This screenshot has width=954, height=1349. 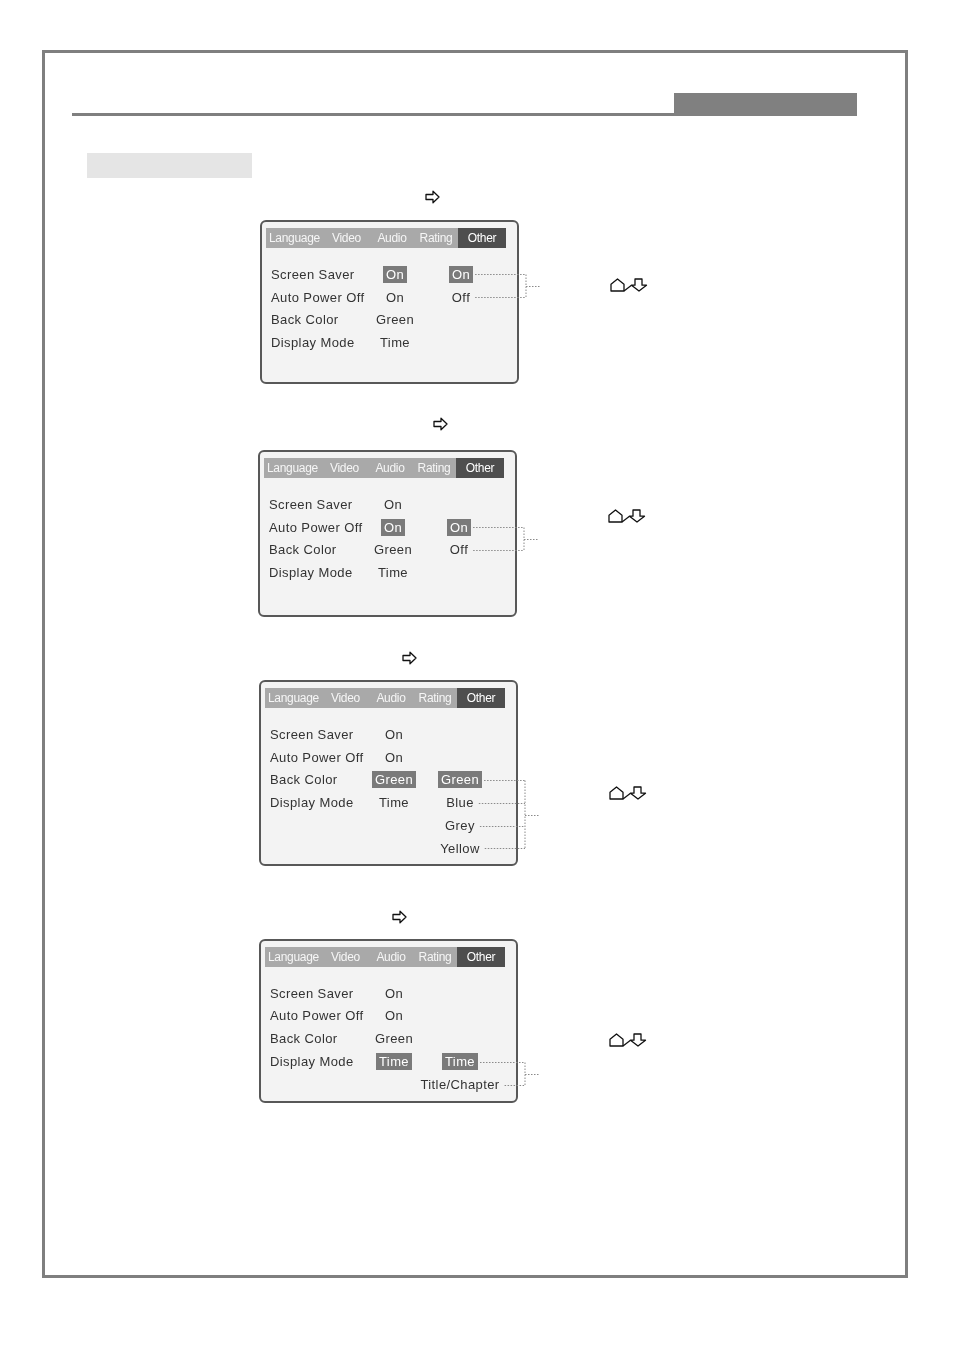 I want to click on option-item: Blue, so click(x=460, y=803).